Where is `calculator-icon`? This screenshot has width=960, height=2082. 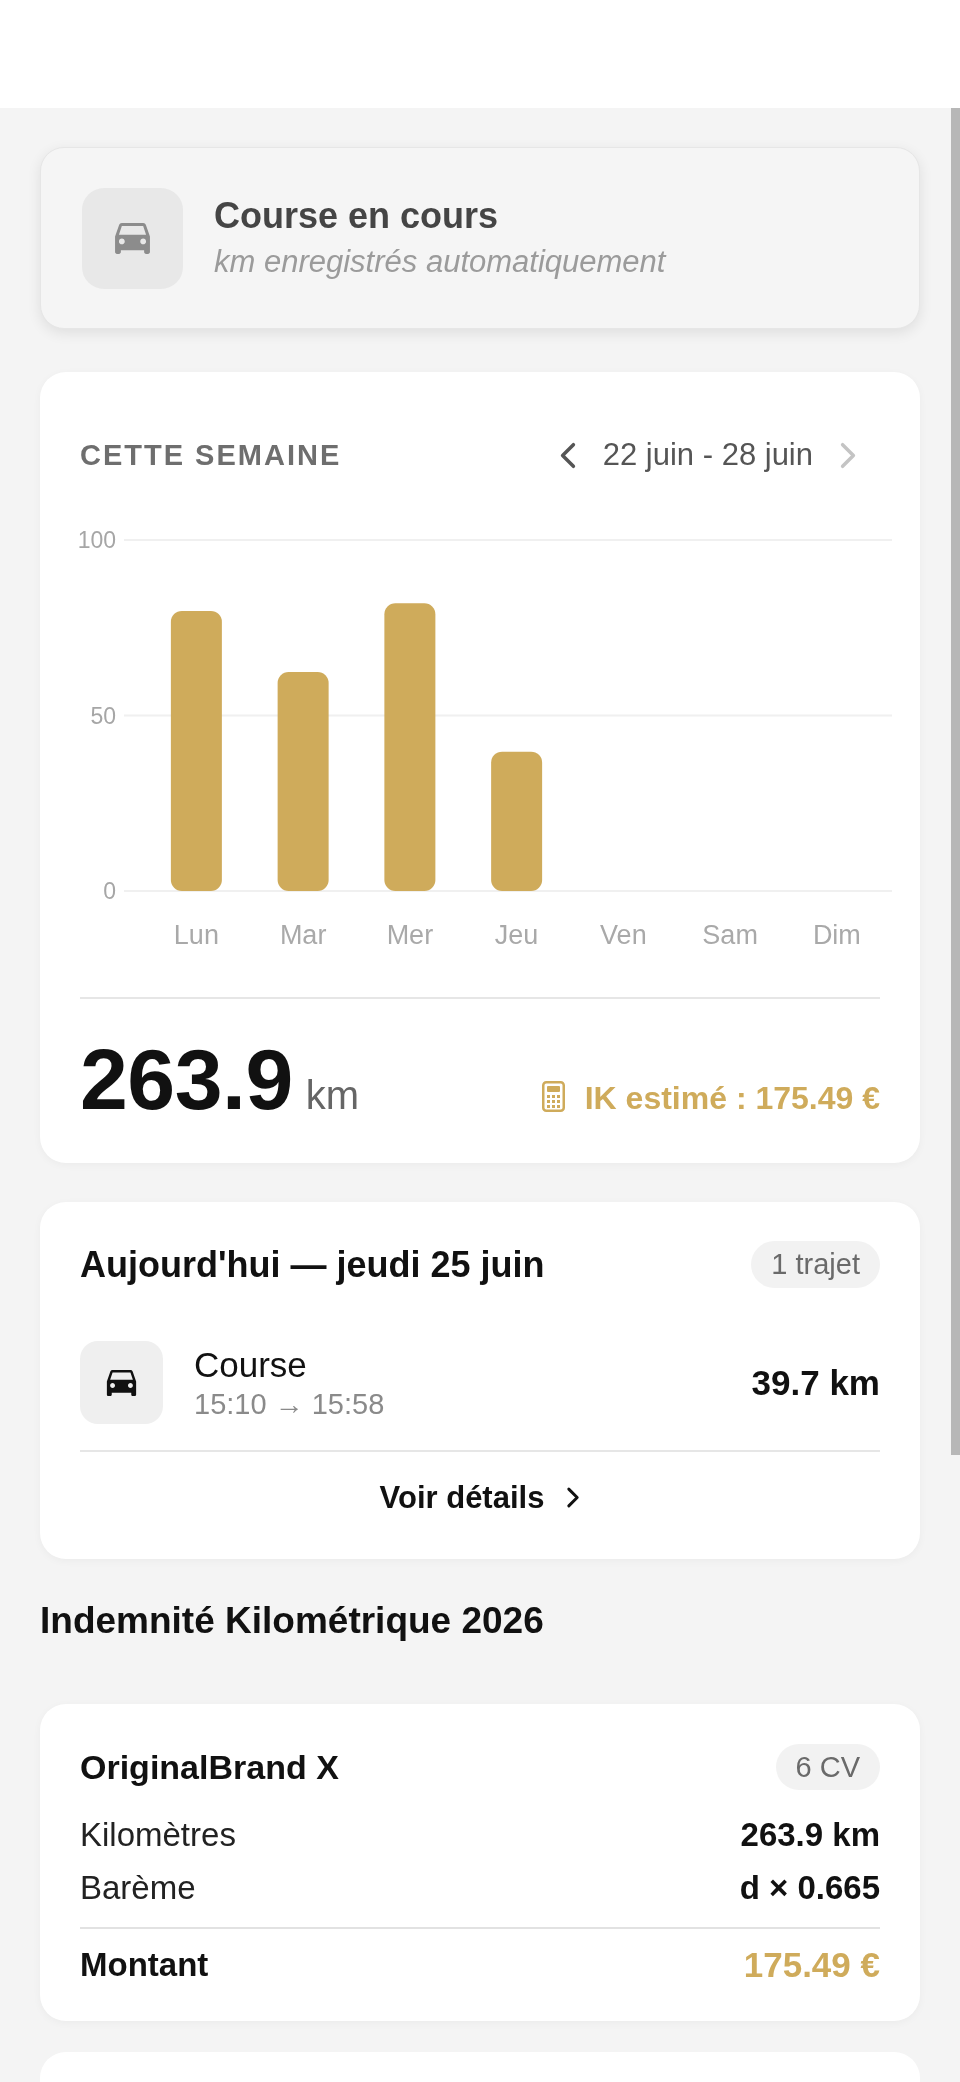
calculator-icon is located at coordinates (553, 1096).